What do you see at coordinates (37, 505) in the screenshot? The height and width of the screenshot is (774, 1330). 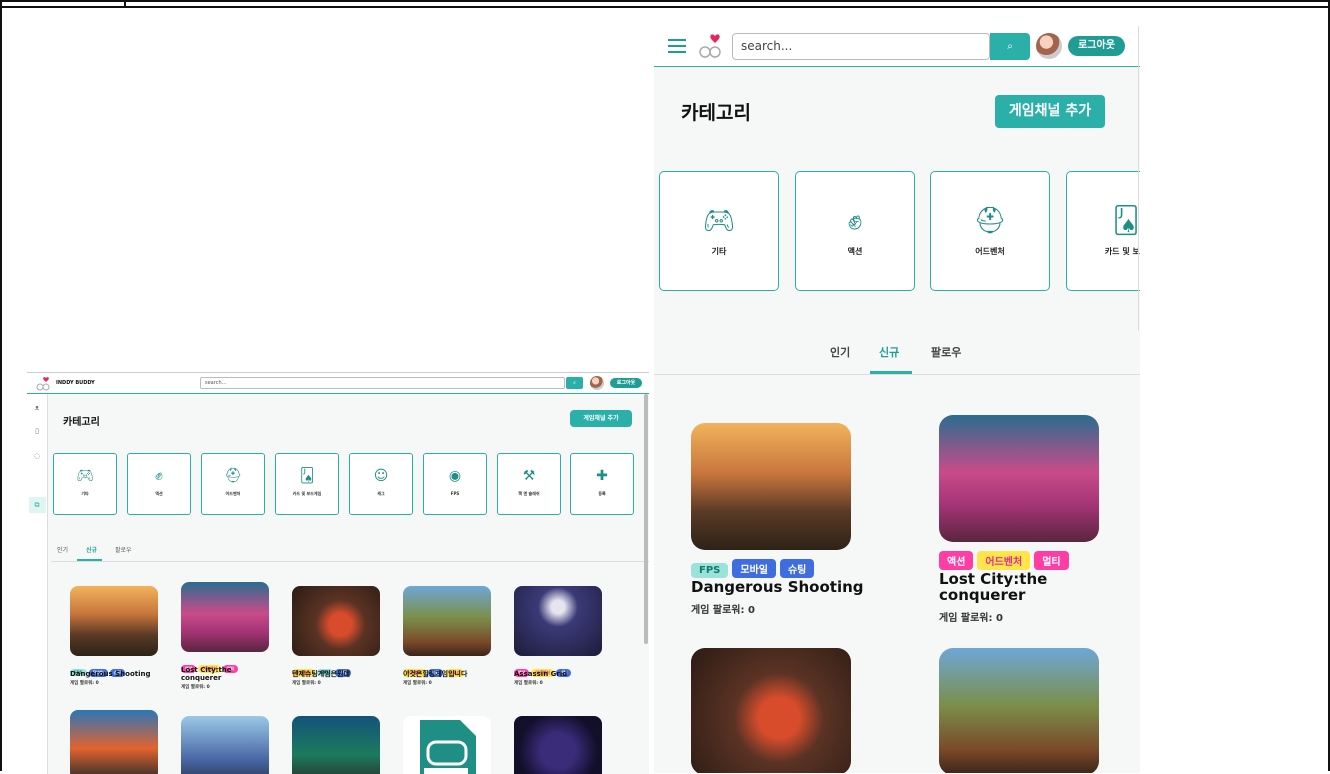 I see `category-icon: ⧉` at bounding box center [37, 505].